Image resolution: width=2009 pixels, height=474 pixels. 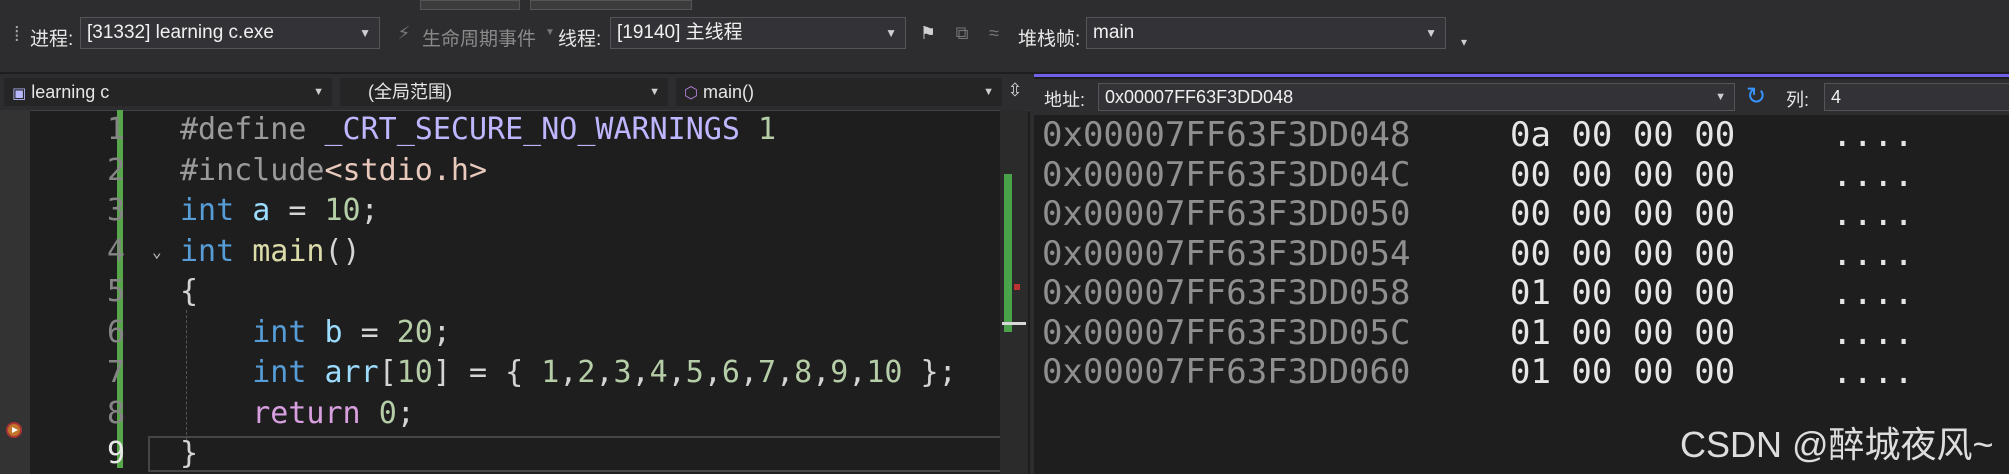 What do you see at coordinates (14, 430) in the screenshot?
I see `breakpoint-current-statement-icon` at bounding box center [14, 430].